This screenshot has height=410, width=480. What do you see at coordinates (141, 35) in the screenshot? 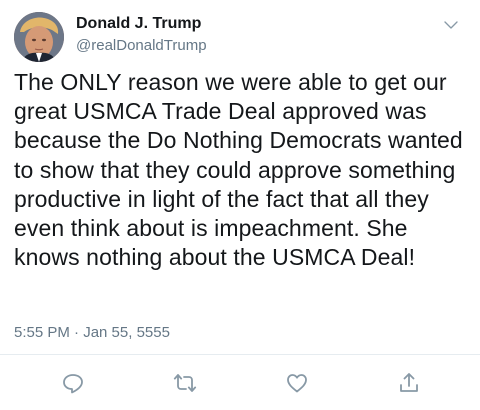
I see `author-names: Donald J. Trump @realDonaldTrump` at bounding box center [141, 35].